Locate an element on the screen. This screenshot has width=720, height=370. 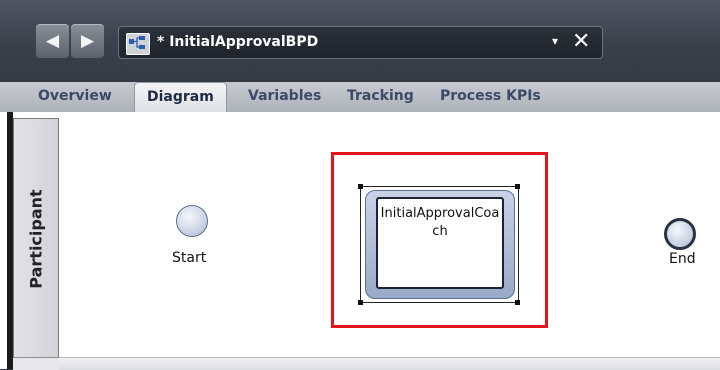
next-lane is located at coordinates (389, 363).